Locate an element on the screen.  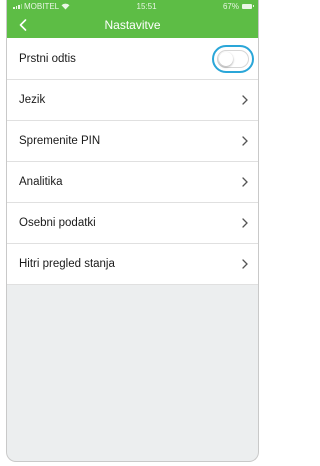
back-button is located at coordinates (23, 25).